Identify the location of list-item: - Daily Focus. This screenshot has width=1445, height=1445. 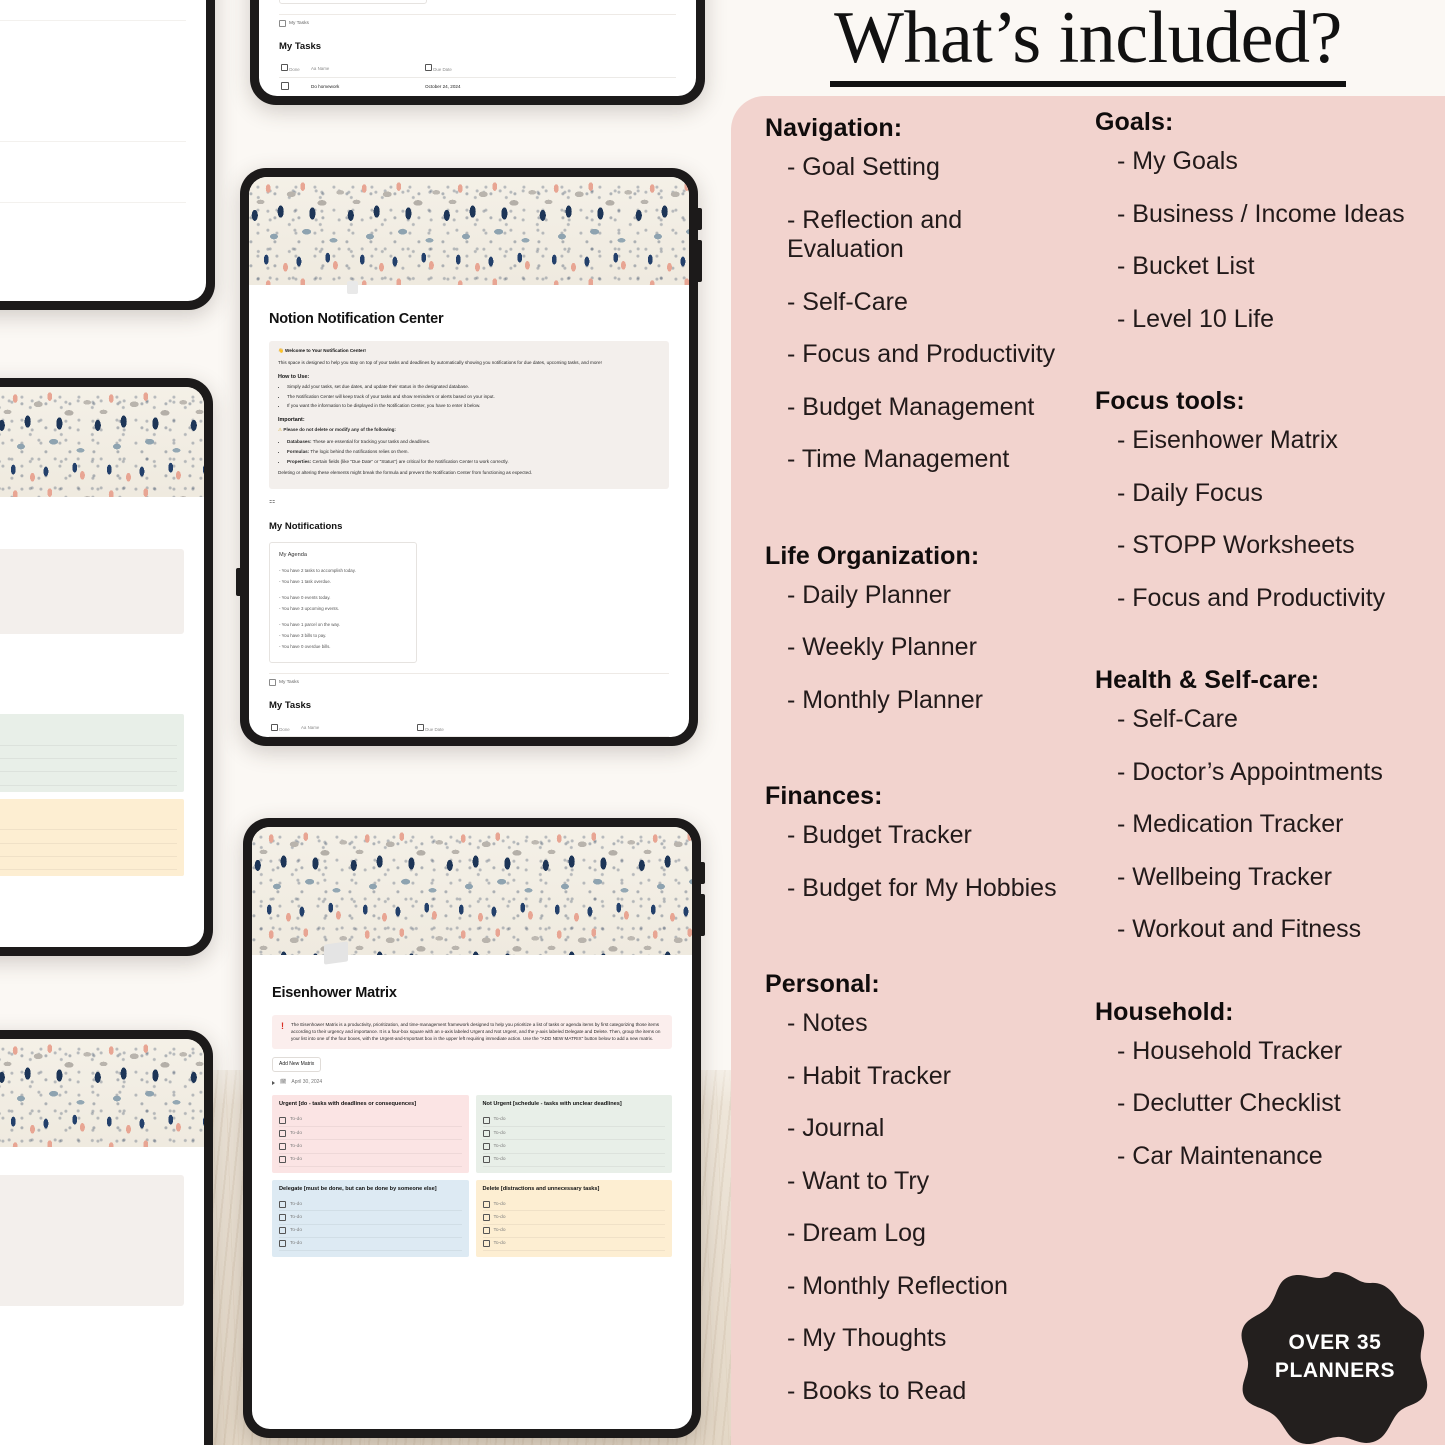
(1270, 494).